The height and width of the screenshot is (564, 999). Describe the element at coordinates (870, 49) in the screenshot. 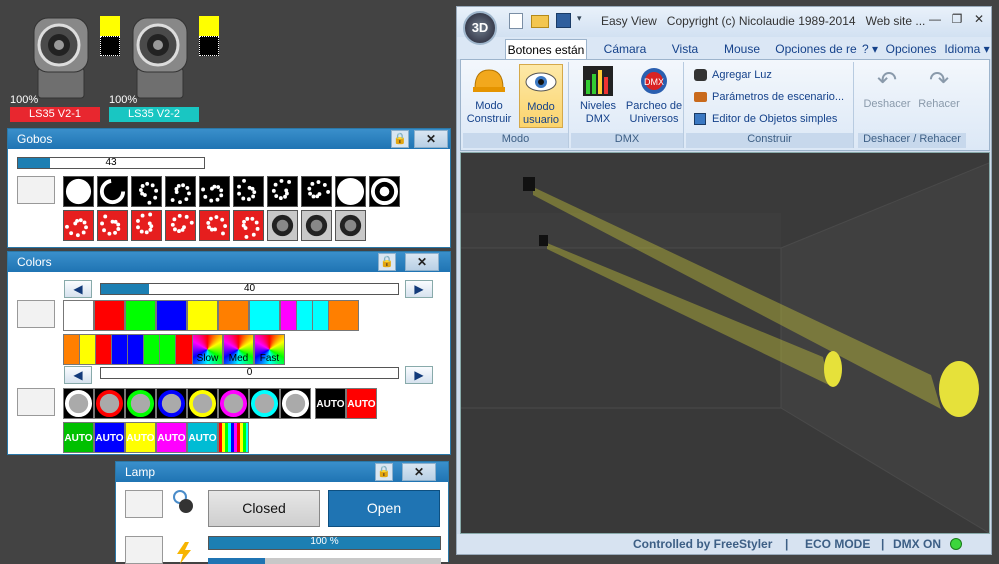

I see `help-menu: ? ▾` at that location.